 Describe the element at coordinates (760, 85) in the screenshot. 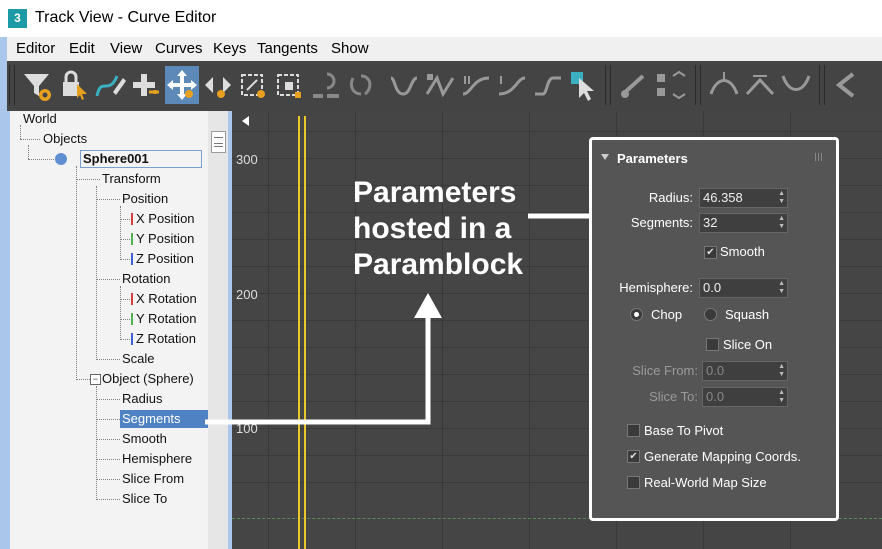

I see `unify-tangents-button` at that location.